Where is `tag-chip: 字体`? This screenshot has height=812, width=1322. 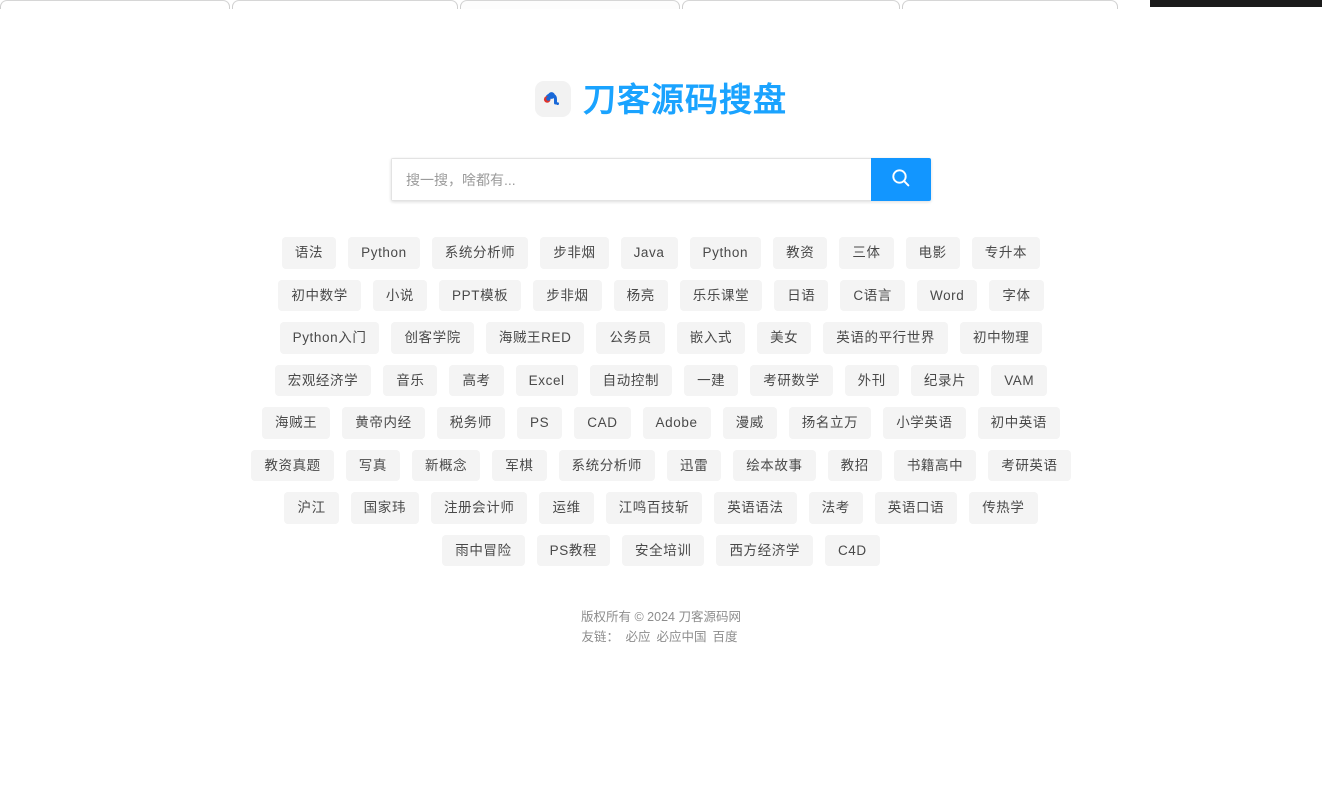
tag-chip: 字体 is located at coordinates (1016, 295).